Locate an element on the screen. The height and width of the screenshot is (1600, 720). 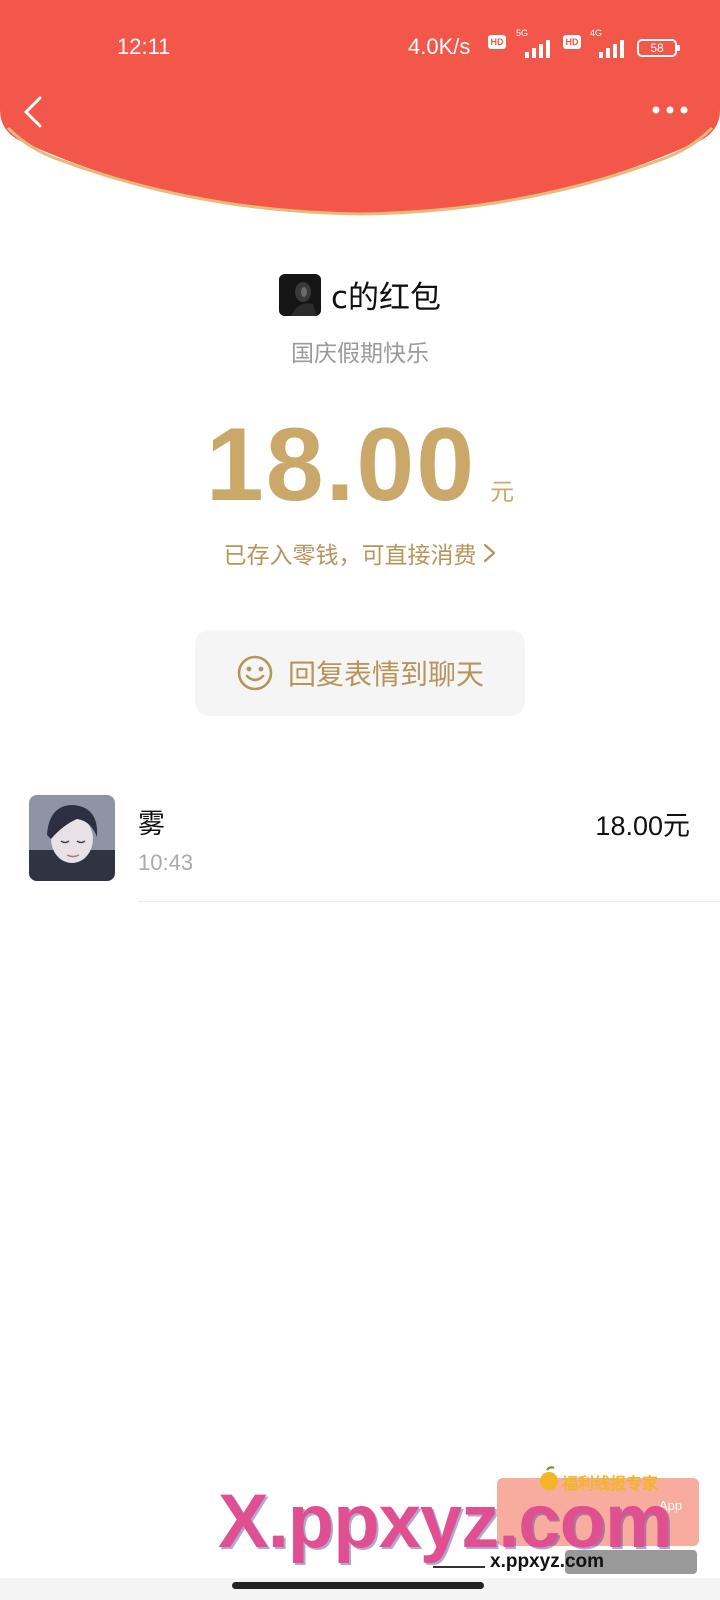
more-dots-icon is located at coordinates (670, 110).